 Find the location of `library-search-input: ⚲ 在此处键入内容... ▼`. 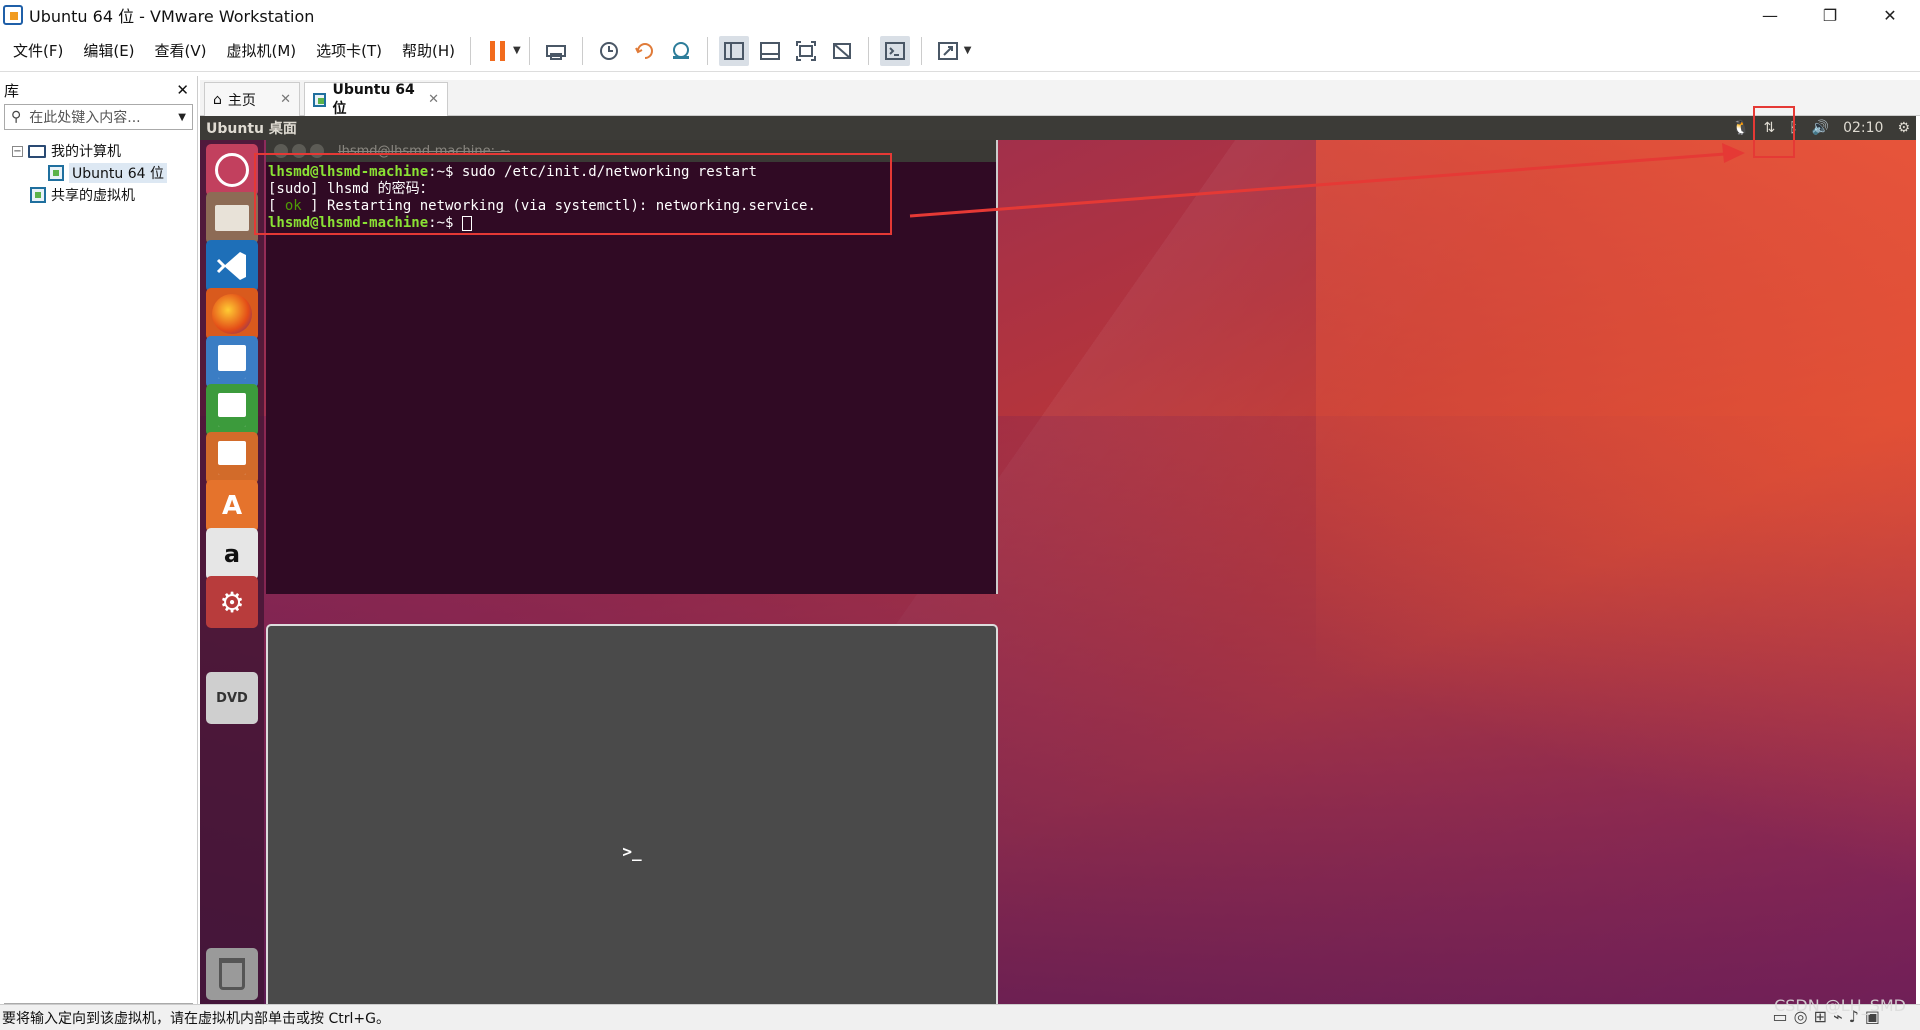

library-search-input: ⚲ 在此处键入内容... ▼ is located at coordinates (98, 117).